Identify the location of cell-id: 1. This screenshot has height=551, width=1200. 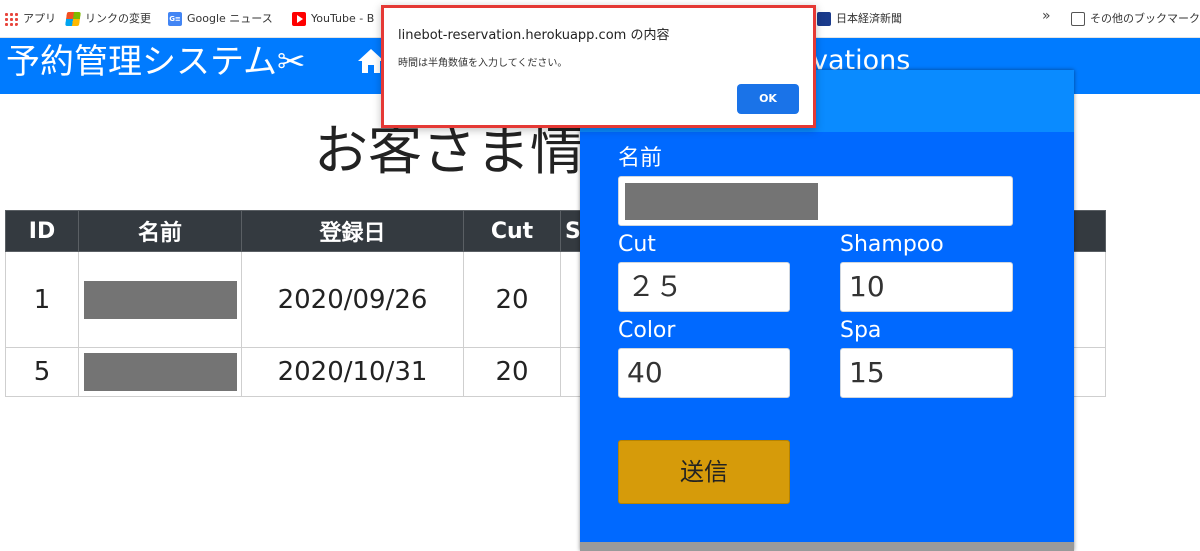
(42, 299).